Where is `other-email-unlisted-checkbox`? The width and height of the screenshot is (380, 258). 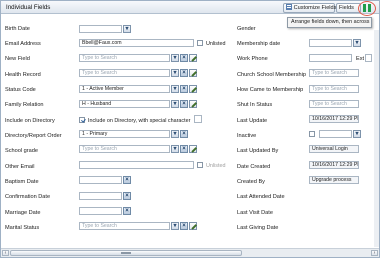
other-email-unlisted-checkbox is located at coordinates (200, 165).